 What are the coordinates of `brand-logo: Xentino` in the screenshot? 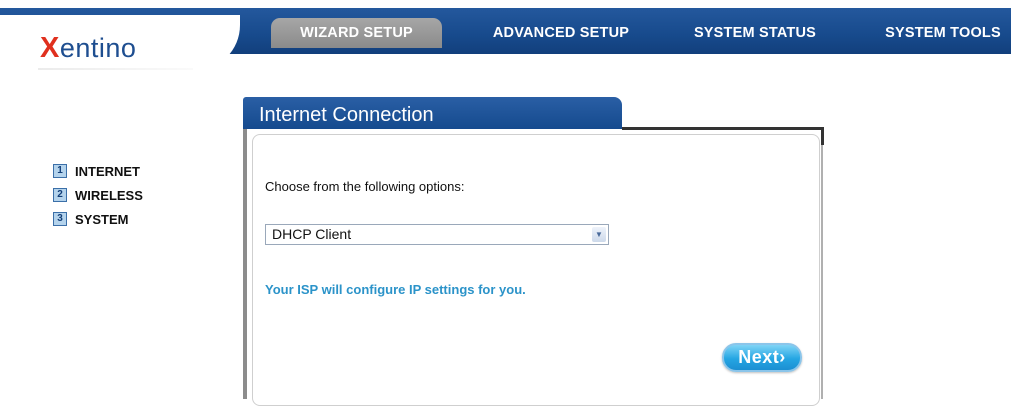 It's located at (88, 48).